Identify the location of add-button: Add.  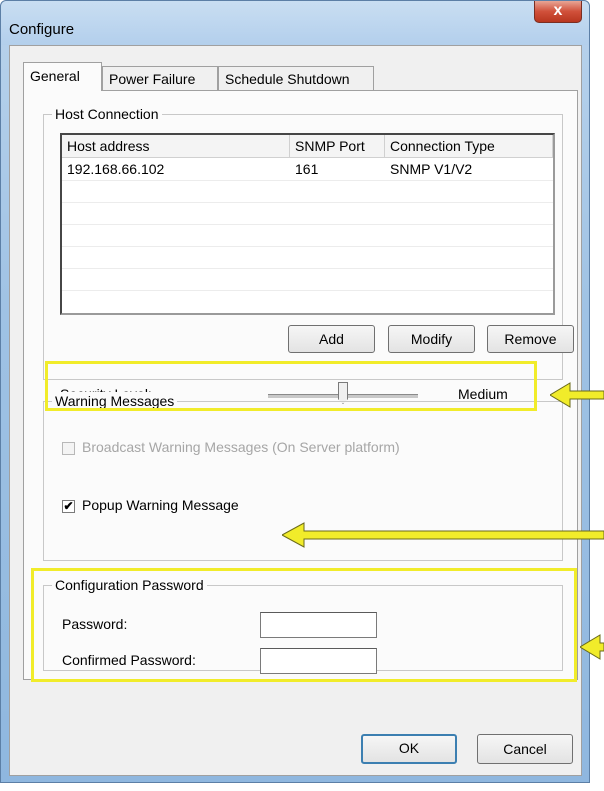
(331, 339).